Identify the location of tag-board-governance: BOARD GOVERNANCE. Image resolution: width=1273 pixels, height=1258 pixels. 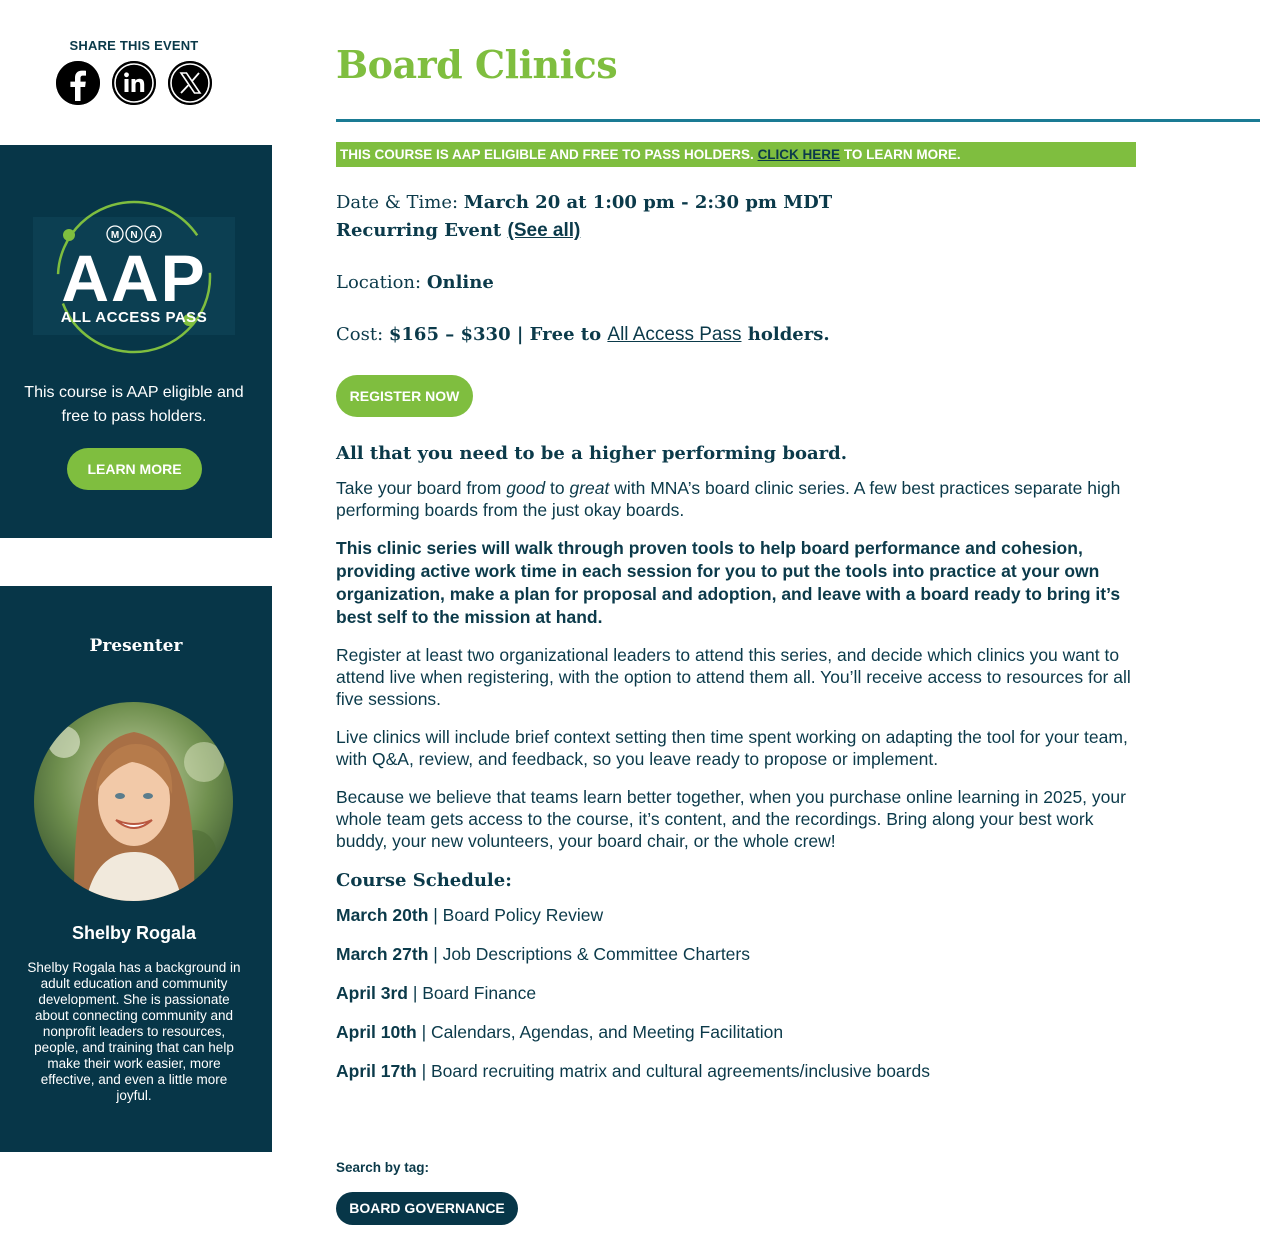
(427, 1208).